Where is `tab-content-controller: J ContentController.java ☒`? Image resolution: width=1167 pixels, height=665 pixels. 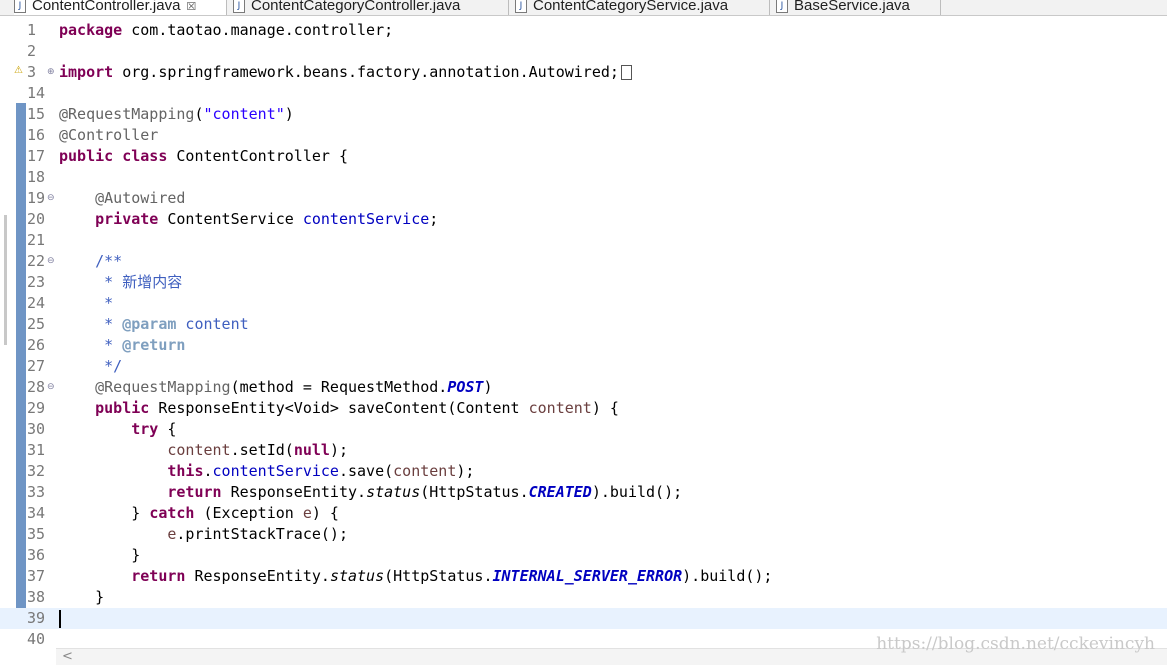 tab-content-controller: J ContentController.java ☒ is located at coordinates (120, 7).